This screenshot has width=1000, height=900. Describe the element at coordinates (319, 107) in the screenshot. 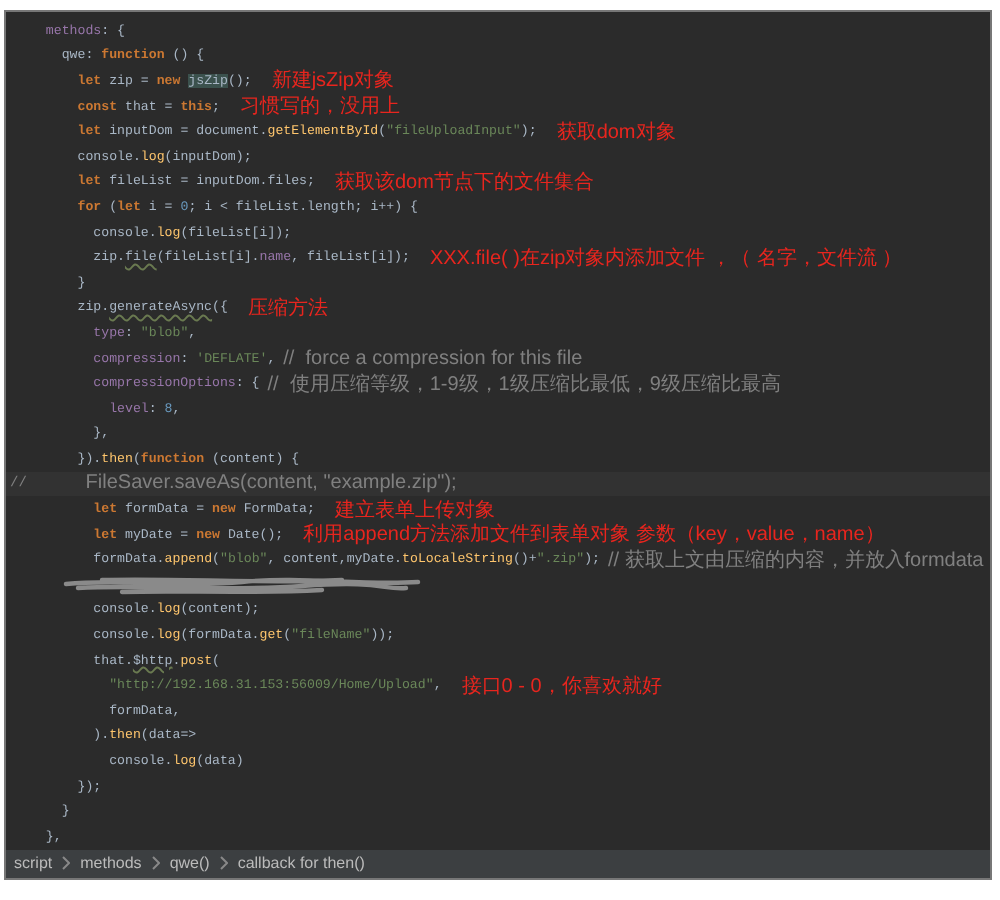

I see `annotation-note: 习惯写的，没用上` at that location.